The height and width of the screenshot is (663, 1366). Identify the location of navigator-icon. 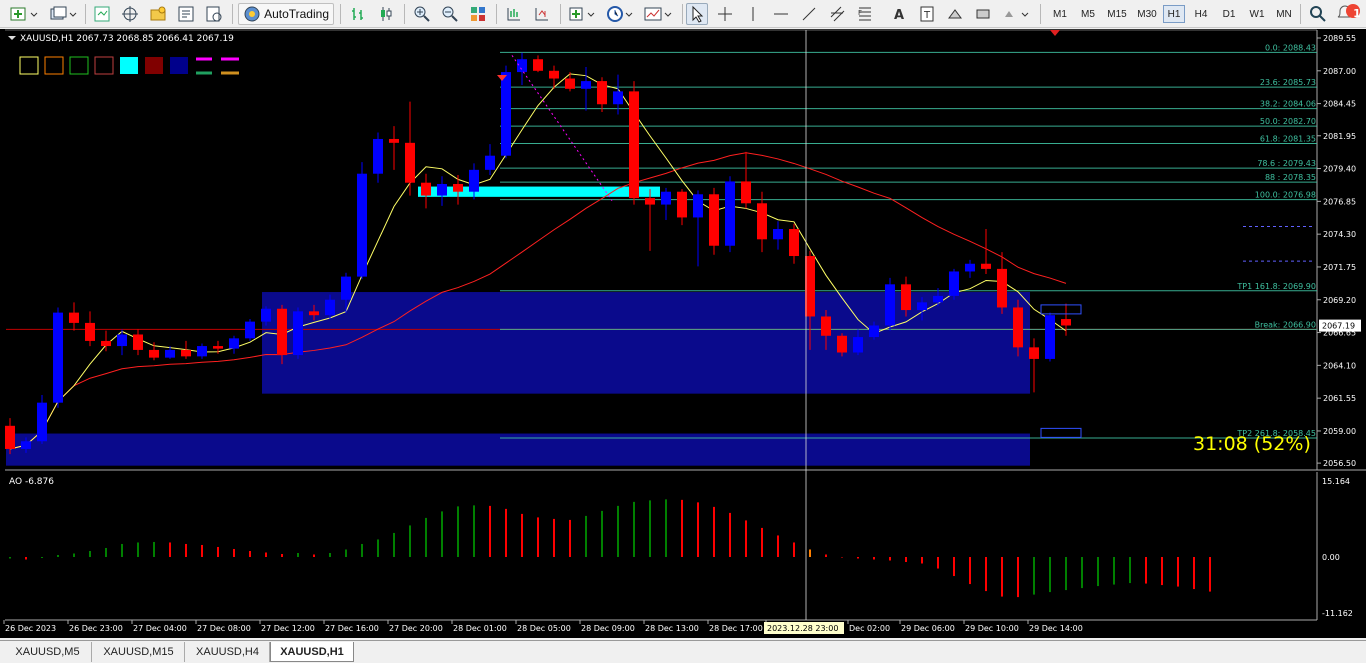
(158, 14).